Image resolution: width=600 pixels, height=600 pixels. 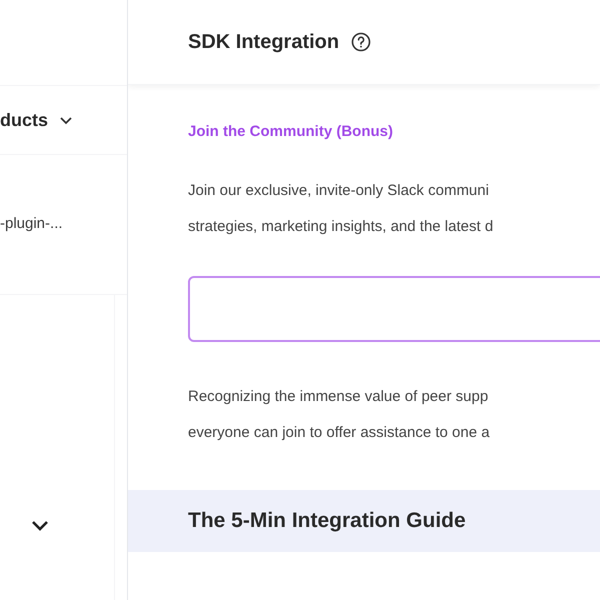 What do you see at coordinates (361, 42) in the screenshot?
I see `help-icon` at bounding box center [361, 42].